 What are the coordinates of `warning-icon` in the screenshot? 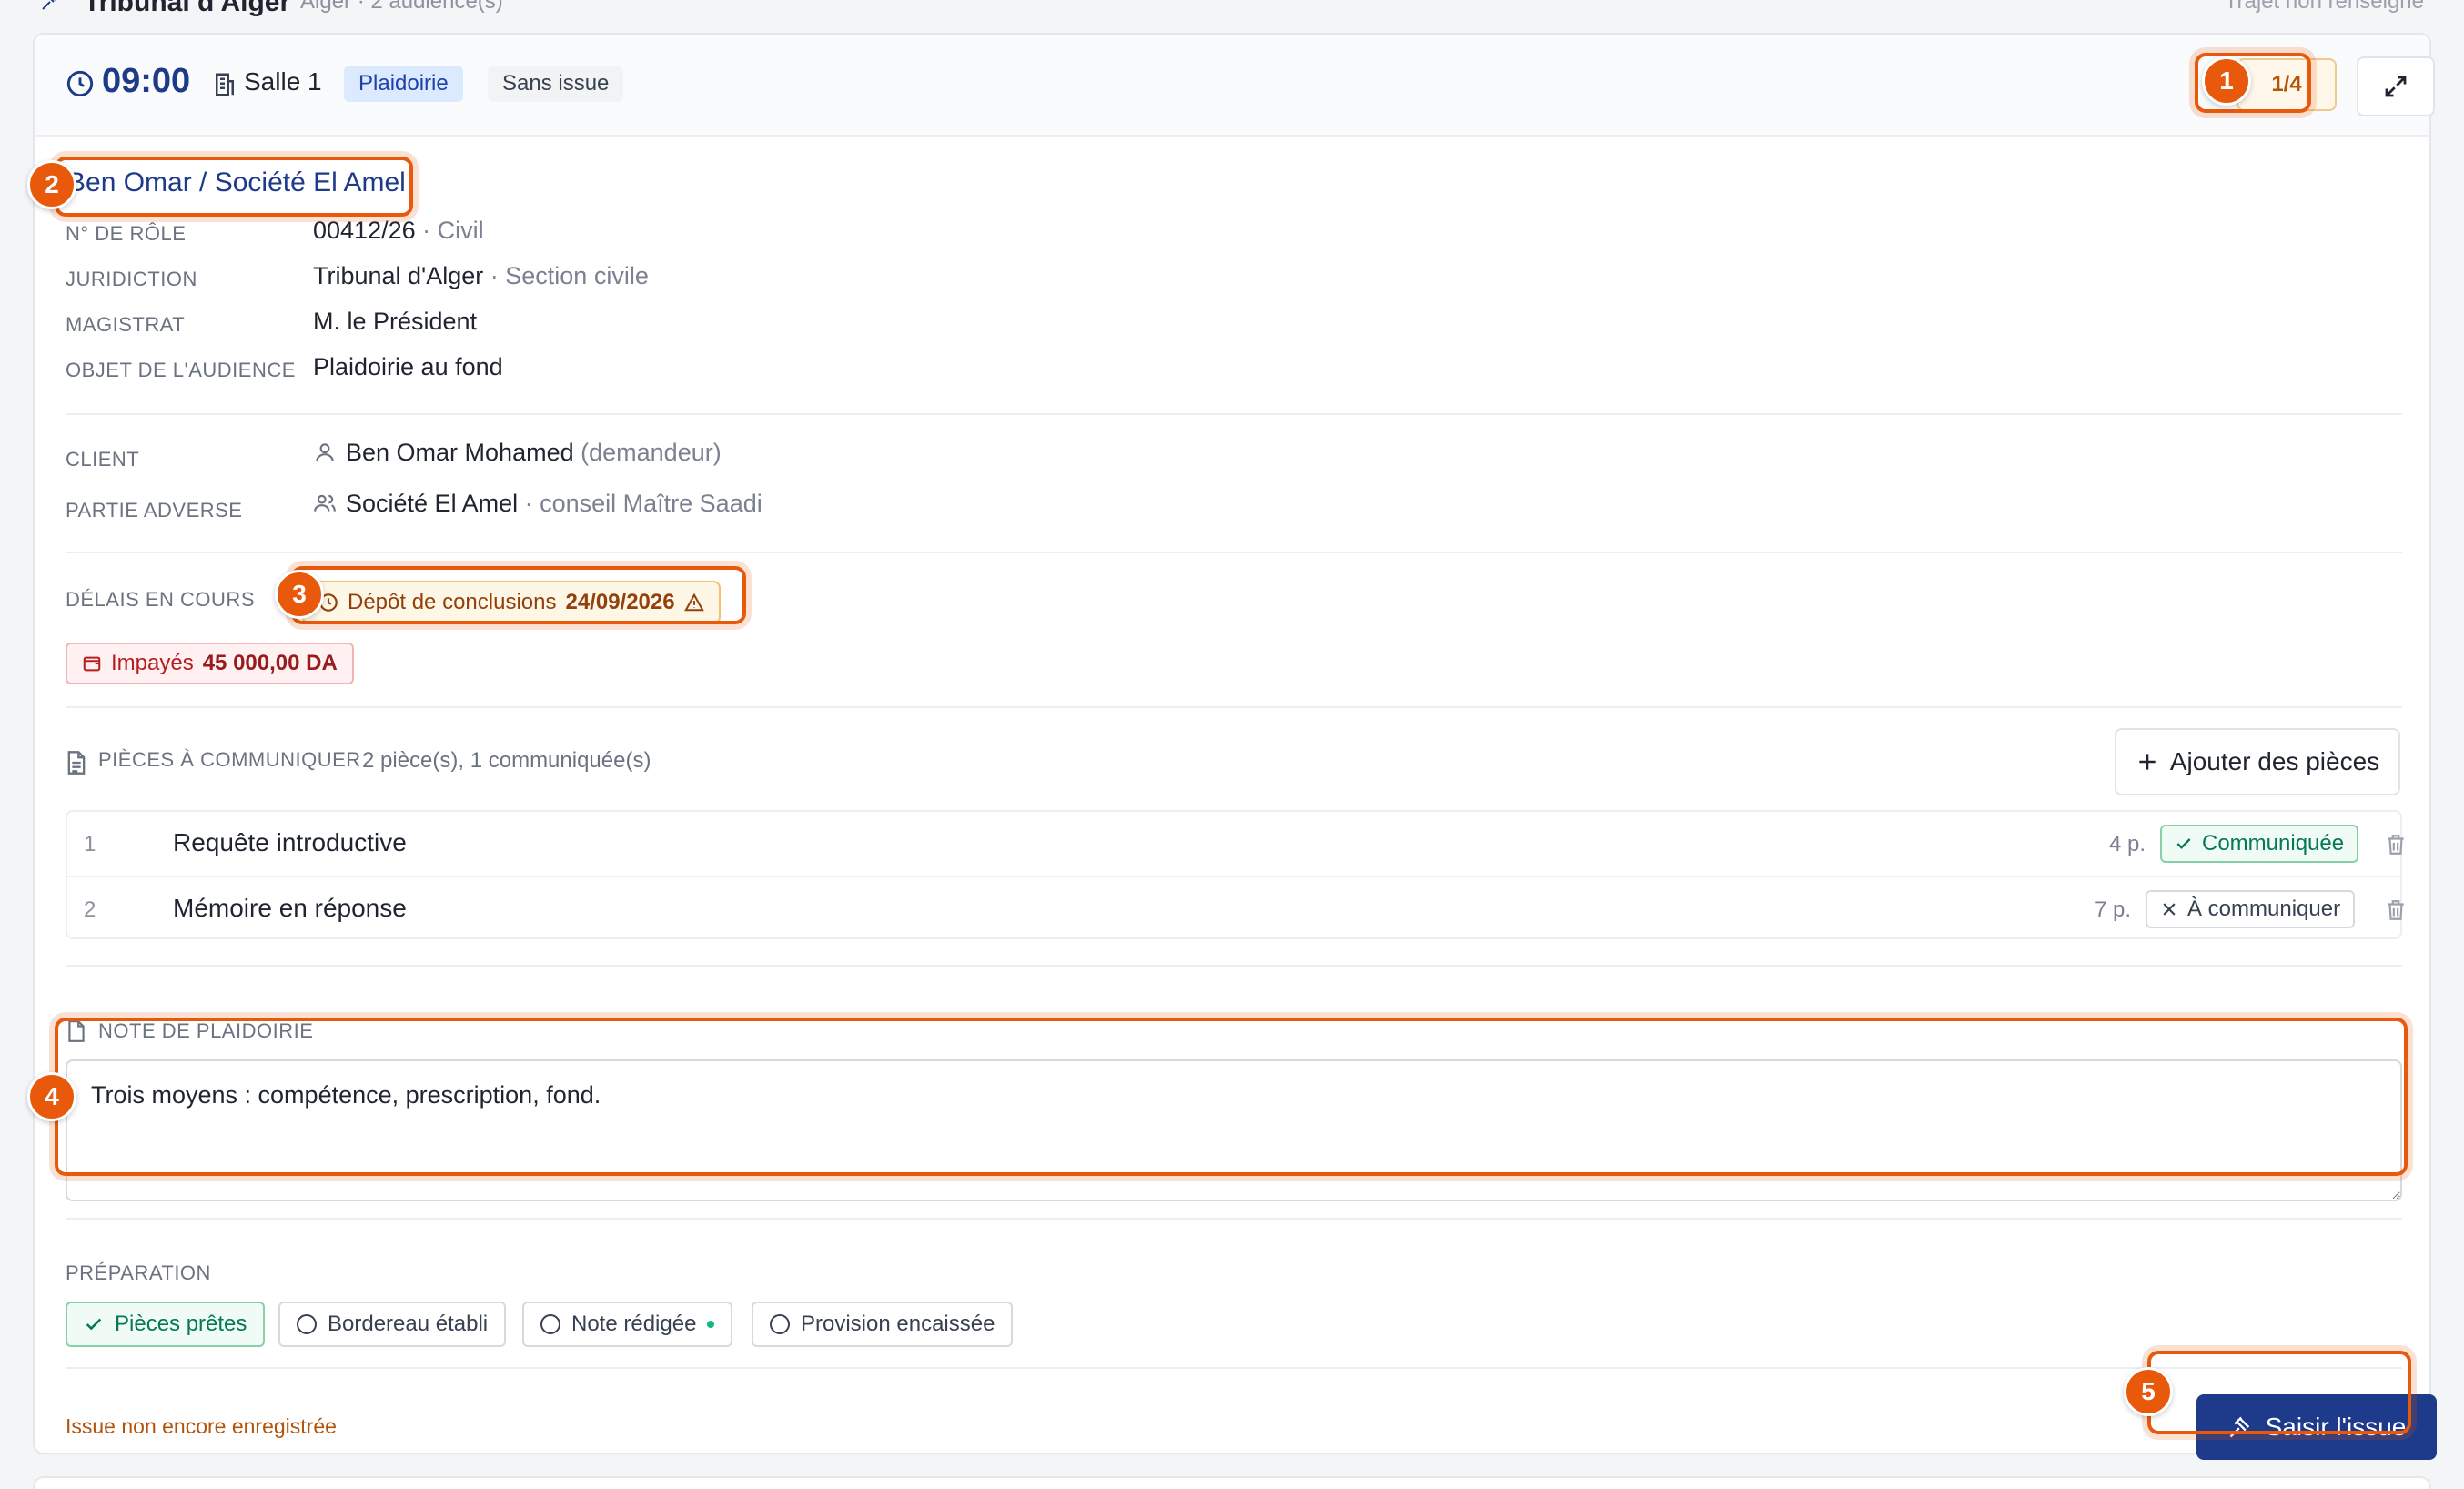 It's located at (694, 603).